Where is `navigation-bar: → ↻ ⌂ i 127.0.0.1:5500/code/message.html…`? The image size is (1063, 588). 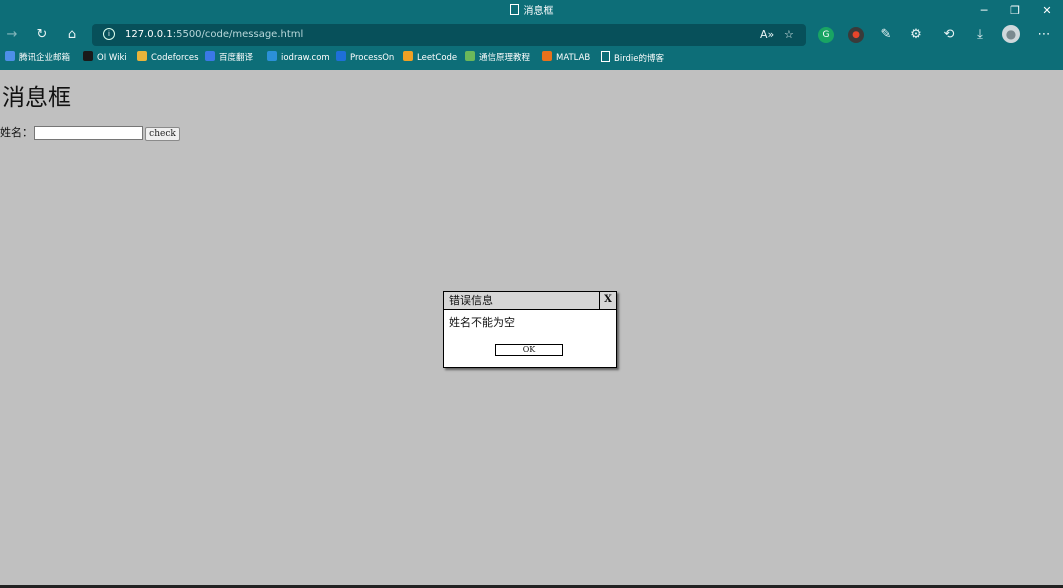 navigation-bar: → ↻ ⌂ i 127.0.0.1:5500/code/message.html… is located at coordinates (531, 35).